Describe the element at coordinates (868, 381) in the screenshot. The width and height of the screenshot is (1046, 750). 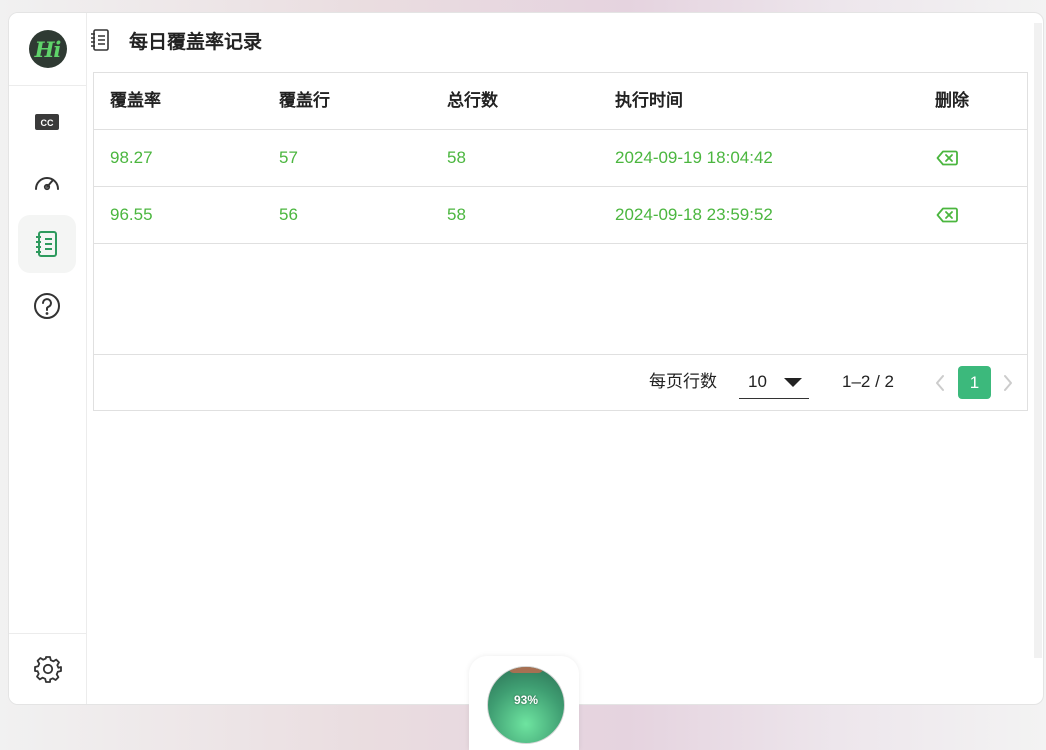
I see `page-range: 1–2 / 2` at that location.